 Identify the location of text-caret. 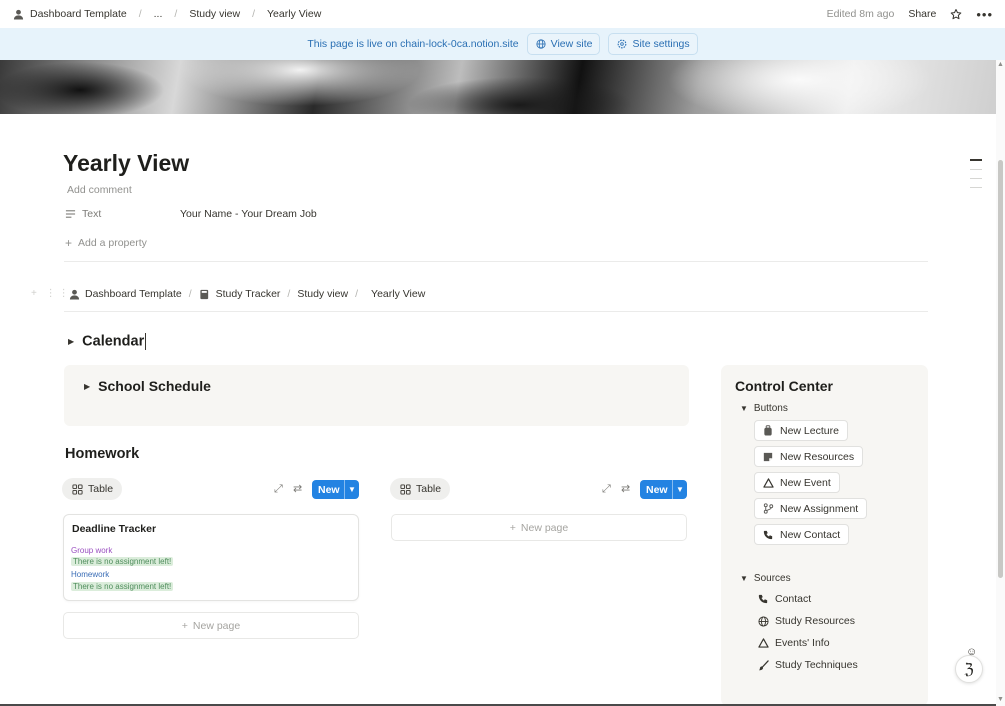
(146, 341).